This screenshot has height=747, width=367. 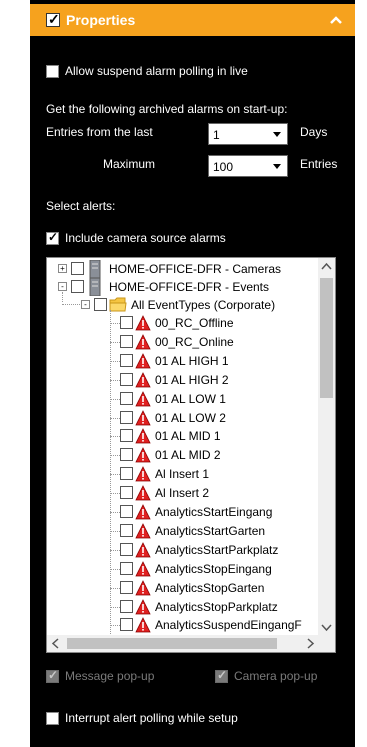 I want to click on scroll-right-icon, so click(x=310, y=643).